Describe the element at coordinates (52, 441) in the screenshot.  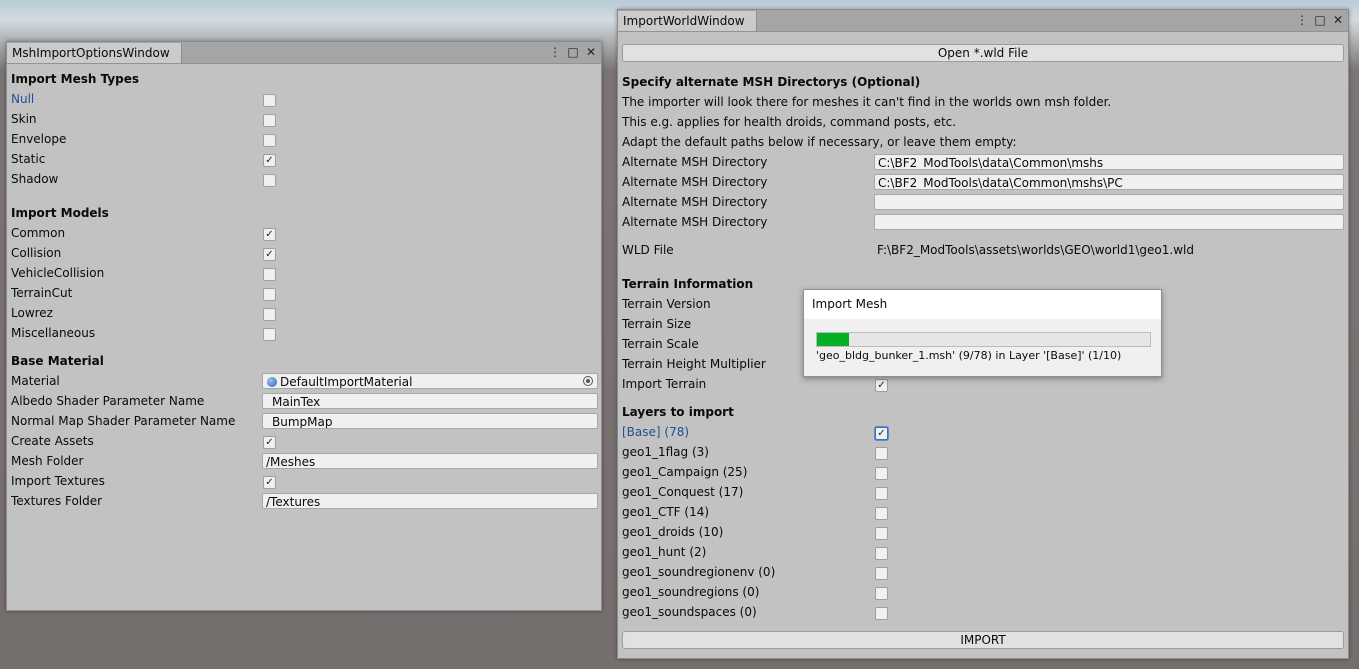
I see `create-assets-label: Create Assets` at that location.